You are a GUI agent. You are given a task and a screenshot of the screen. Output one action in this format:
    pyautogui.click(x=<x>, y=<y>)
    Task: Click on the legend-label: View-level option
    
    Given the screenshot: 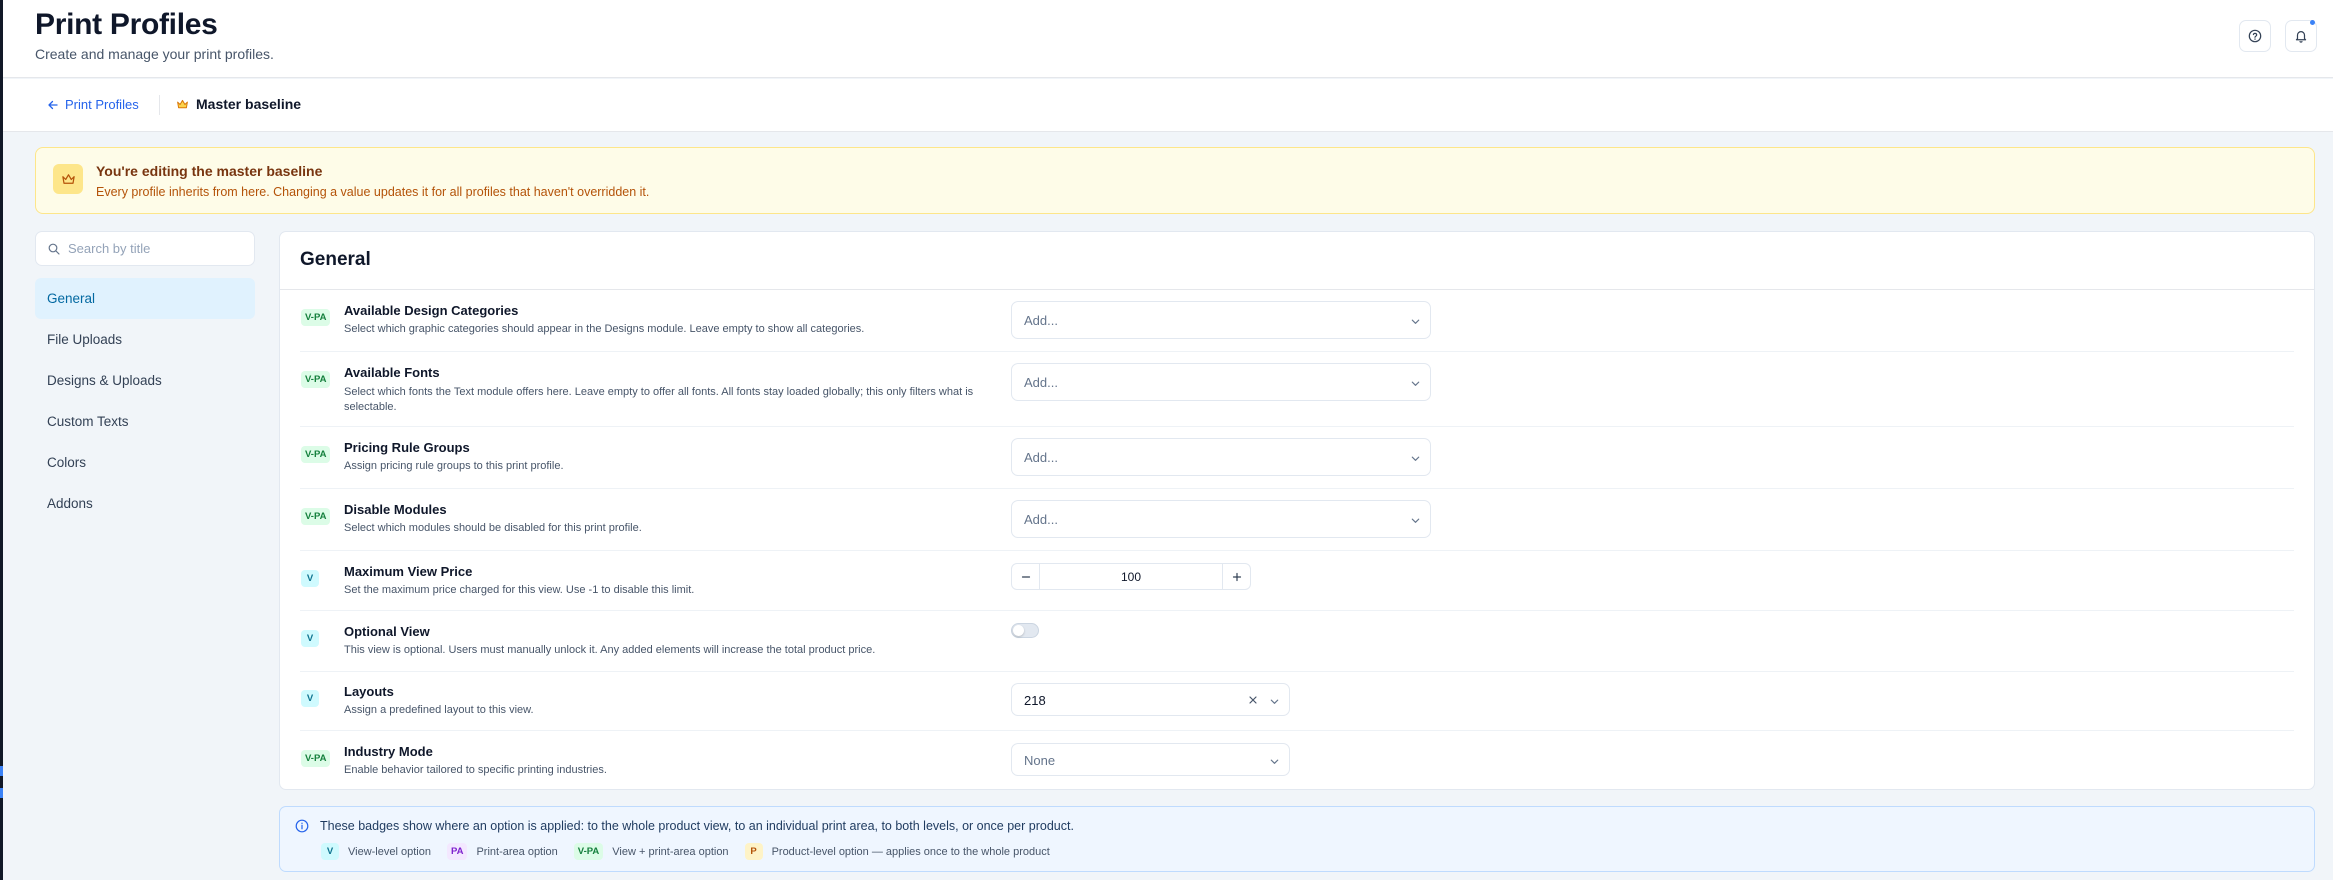 What is the action you would take?
    pyautogui.click(x=389, y=851)
    